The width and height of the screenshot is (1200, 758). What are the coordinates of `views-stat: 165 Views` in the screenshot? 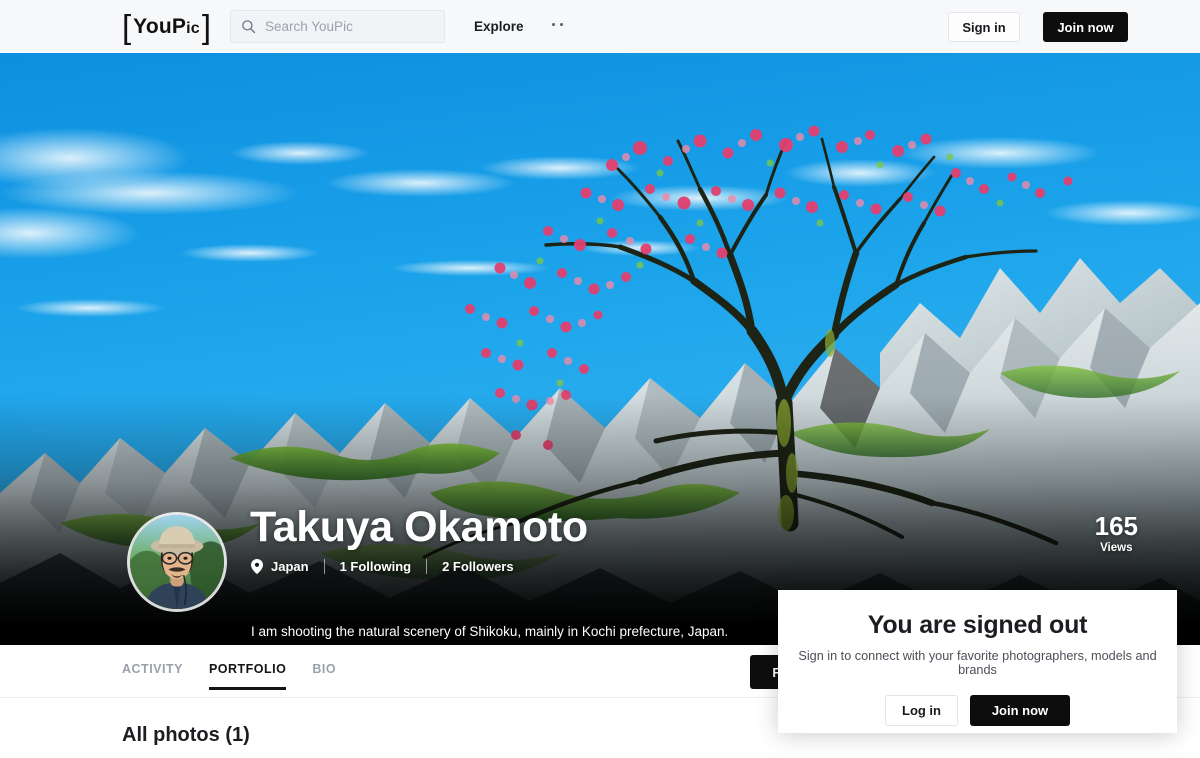 It's located at (1116, 533).